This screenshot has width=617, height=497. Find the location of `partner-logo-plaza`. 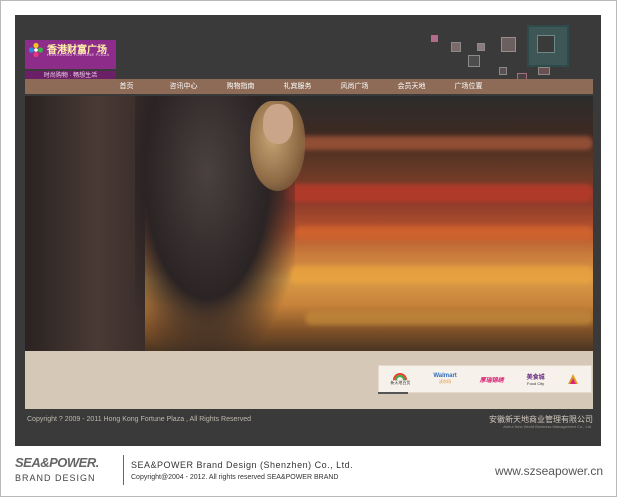

partner-logo-plaza is located at coordinates (573, 379).